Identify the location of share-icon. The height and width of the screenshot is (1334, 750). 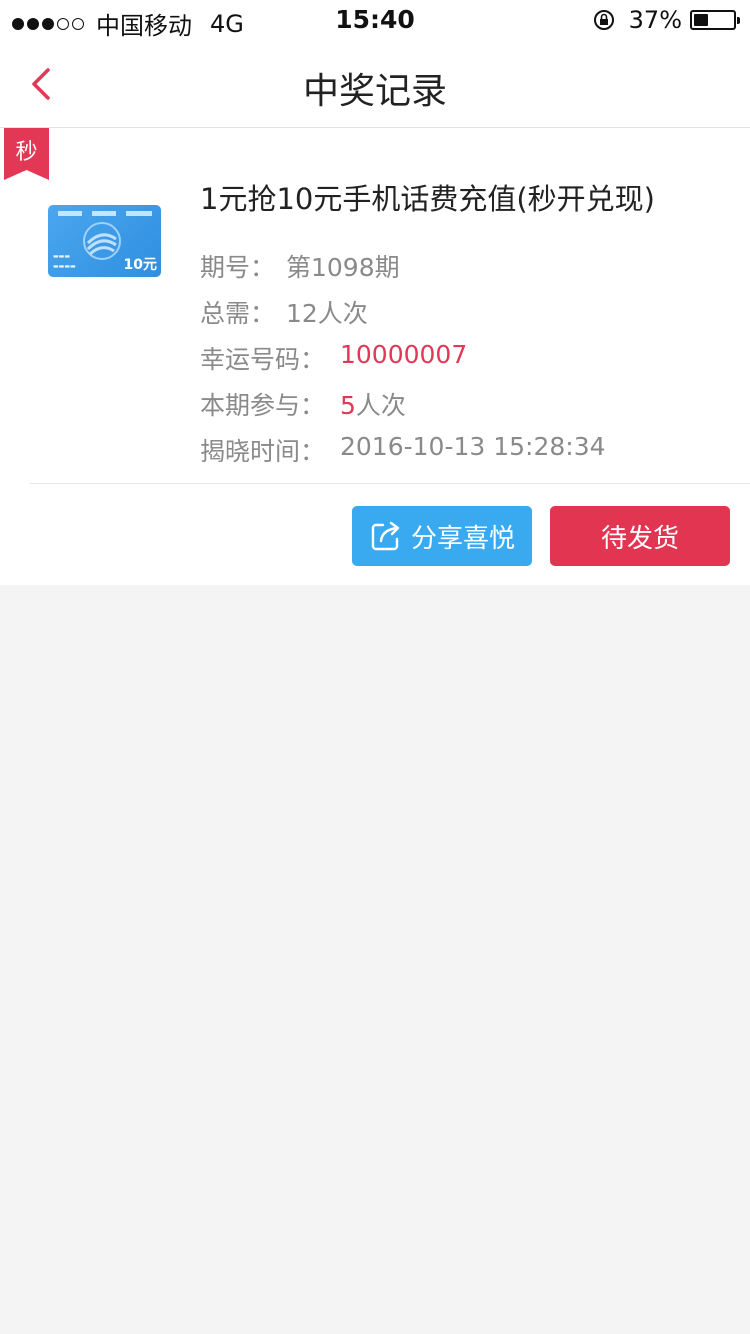
(385, 536).